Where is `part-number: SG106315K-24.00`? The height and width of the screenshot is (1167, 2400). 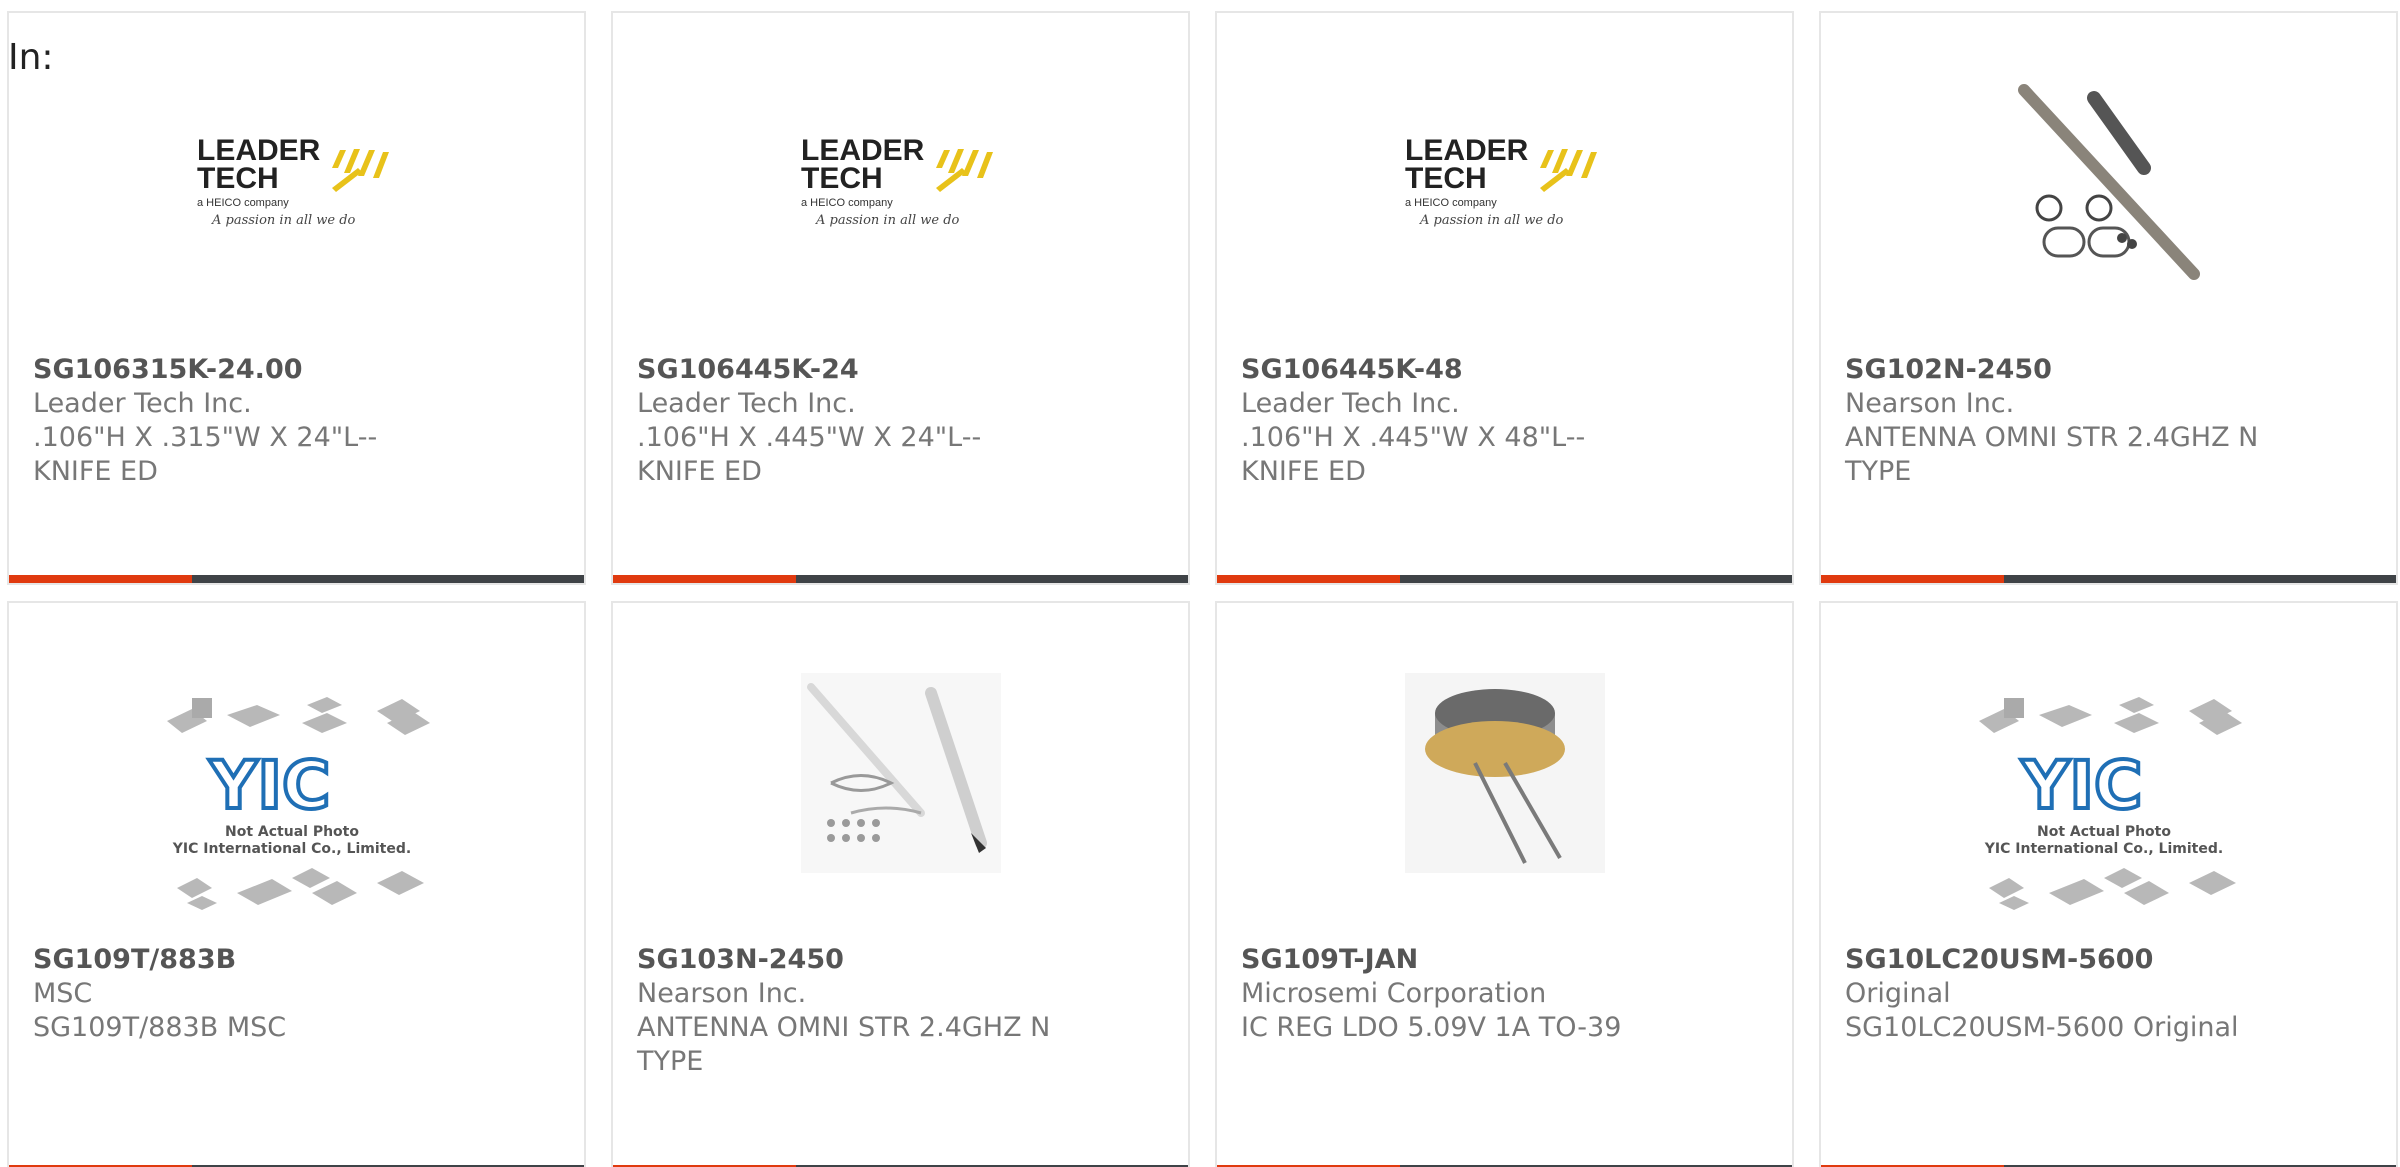 part-number: SG106315K-24.00 is located at coordinates (243, 370).